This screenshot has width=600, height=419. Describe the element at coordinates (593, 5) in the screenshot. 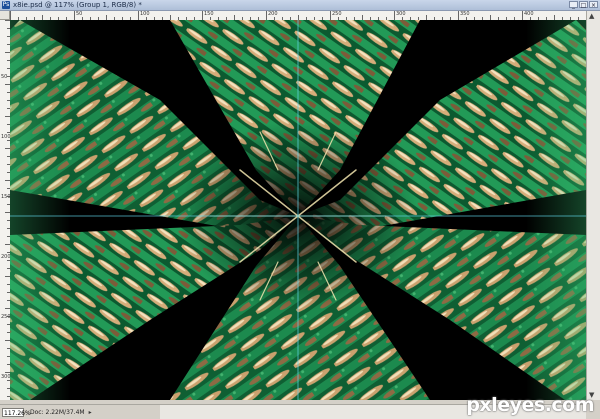

I see `close-button: ×` at that location.